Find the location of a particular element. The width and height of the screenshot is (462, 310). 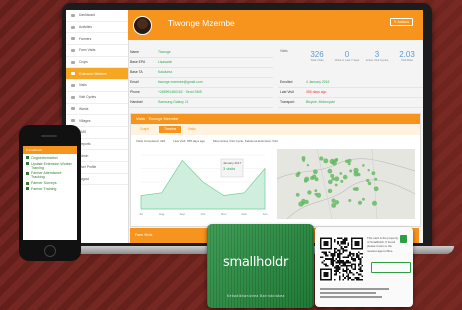

sidebar-item-farmers: Farmers is located at coordinates (97, 39).